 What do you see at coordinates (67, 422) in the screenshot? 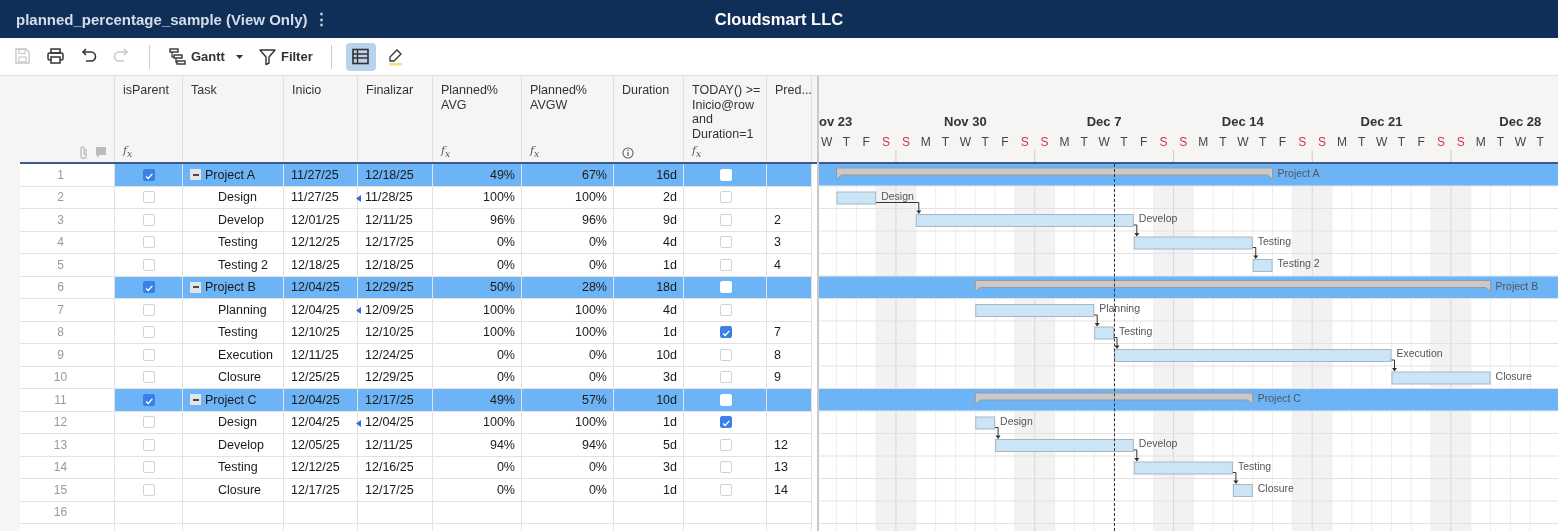
I see `row-number: 12` at bounding box center [67, 422].